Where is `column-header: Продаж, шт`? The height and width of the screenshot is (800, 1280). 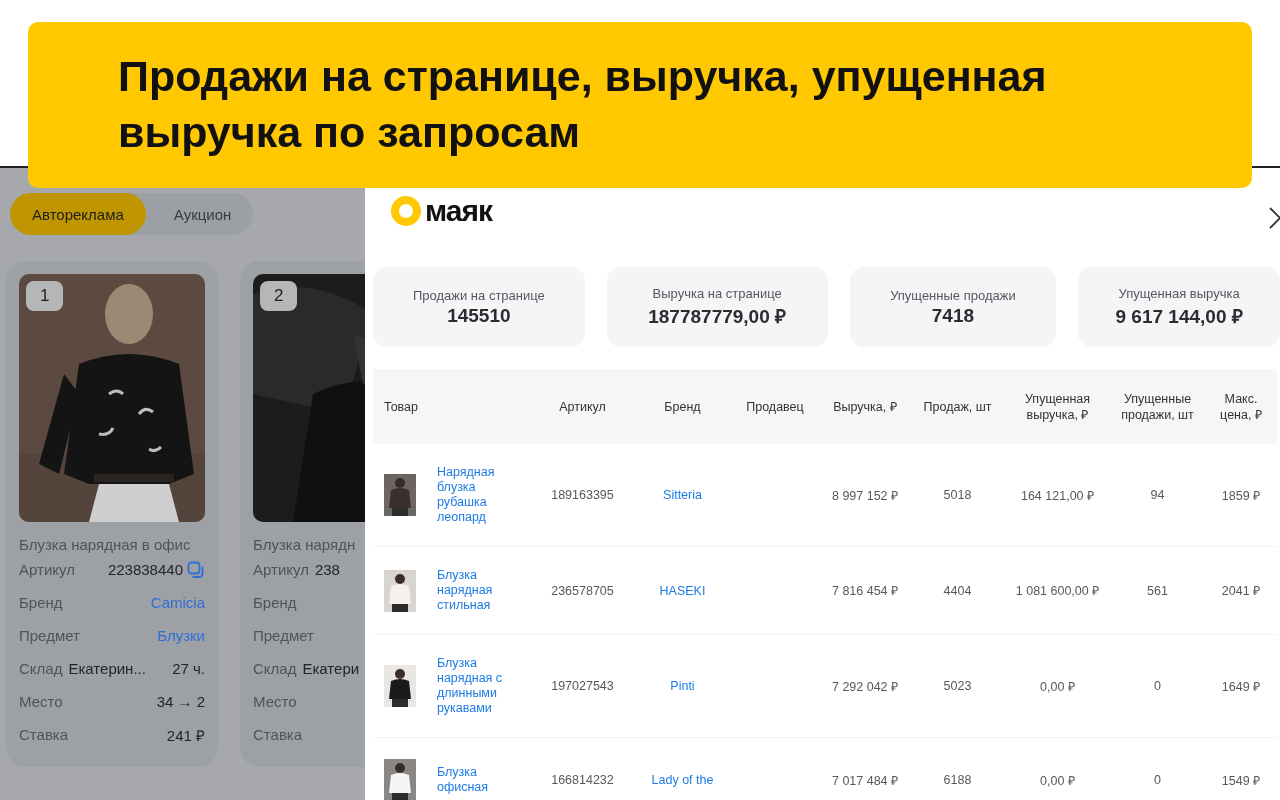
column-header: Продаж, шт is located at coordinates (957, 406).